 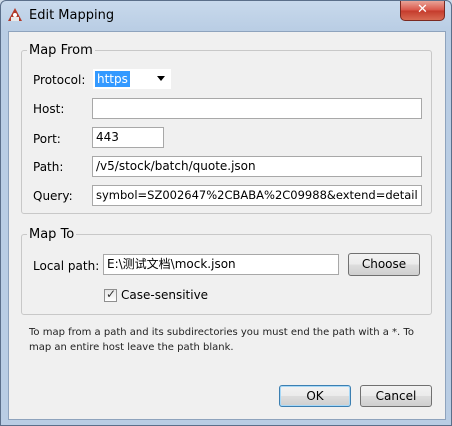 I want to click on case-sensitive-label: Case-sensitive, so click(x=164, y=295).